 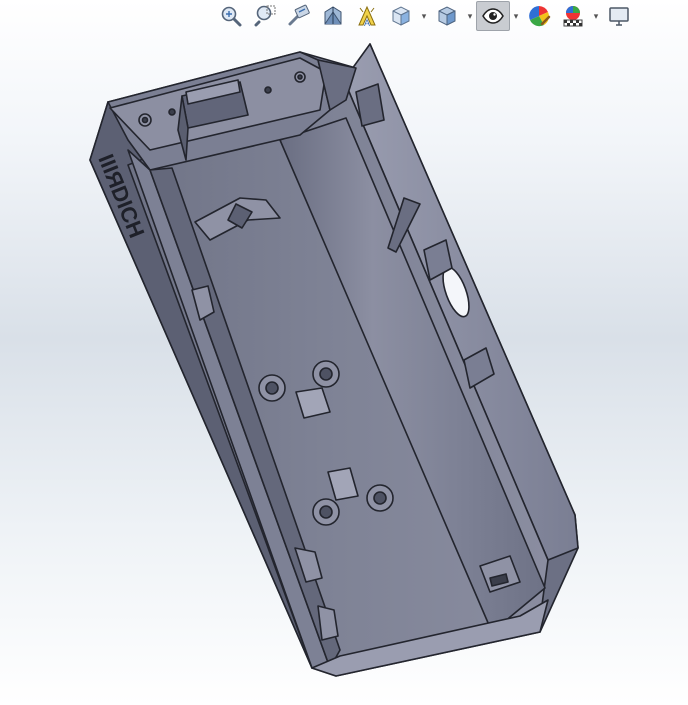 I want to click on right-wall-slot-upper, so click(x=370, y=105).